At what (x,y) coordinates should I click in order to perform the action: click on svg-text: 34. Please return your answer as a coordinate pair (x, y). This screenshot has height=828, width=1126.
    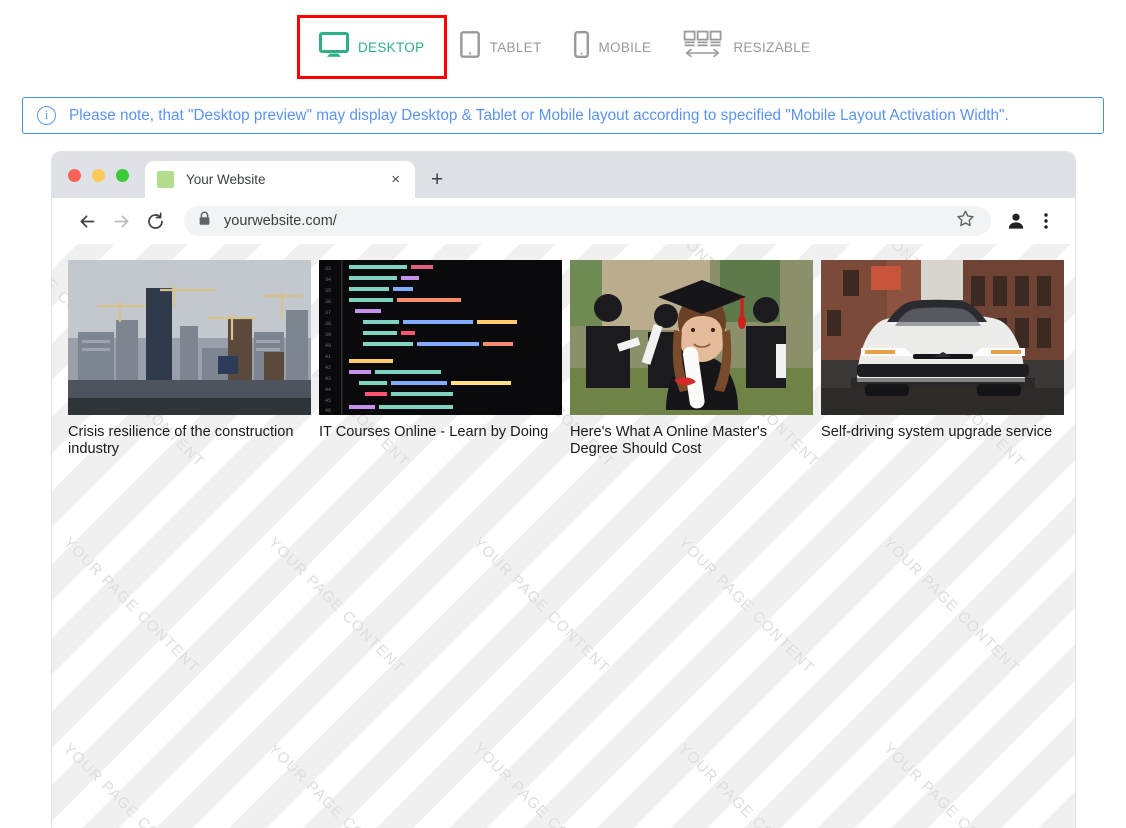
    Looking at the image, I should click on (328, 280).